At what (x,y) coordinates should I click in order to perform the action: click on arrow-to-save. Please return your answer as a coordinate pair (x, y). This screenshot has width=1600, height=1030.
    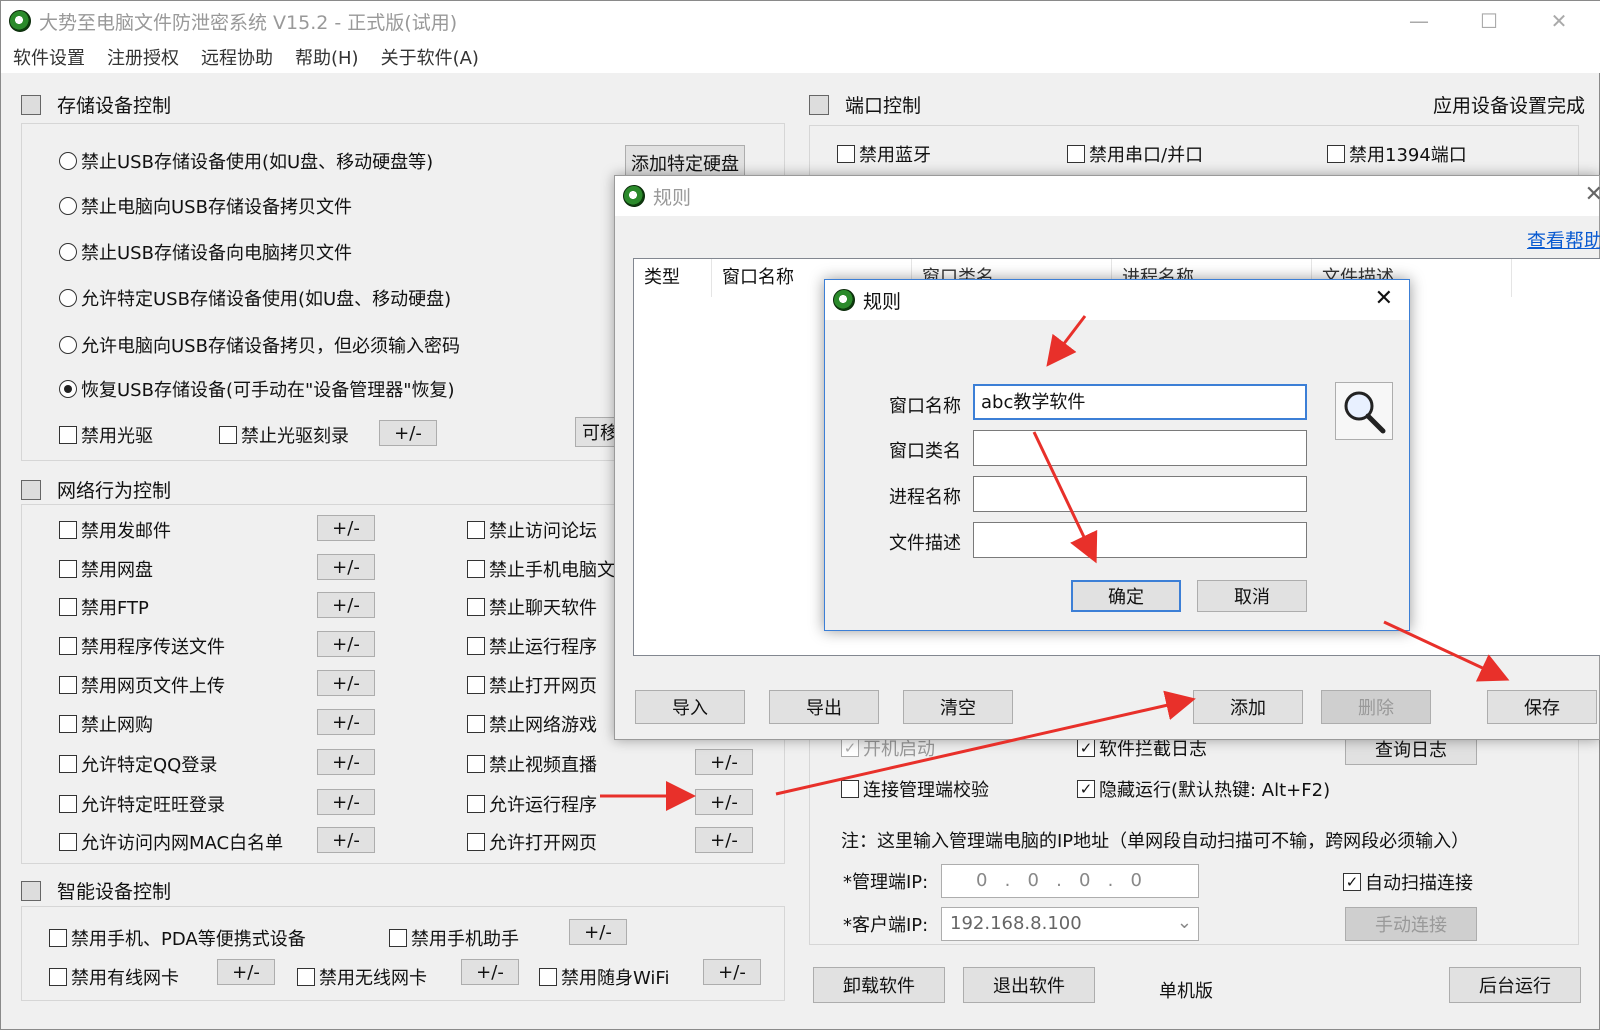
    Looking at the image, I should click on (1446, 651).